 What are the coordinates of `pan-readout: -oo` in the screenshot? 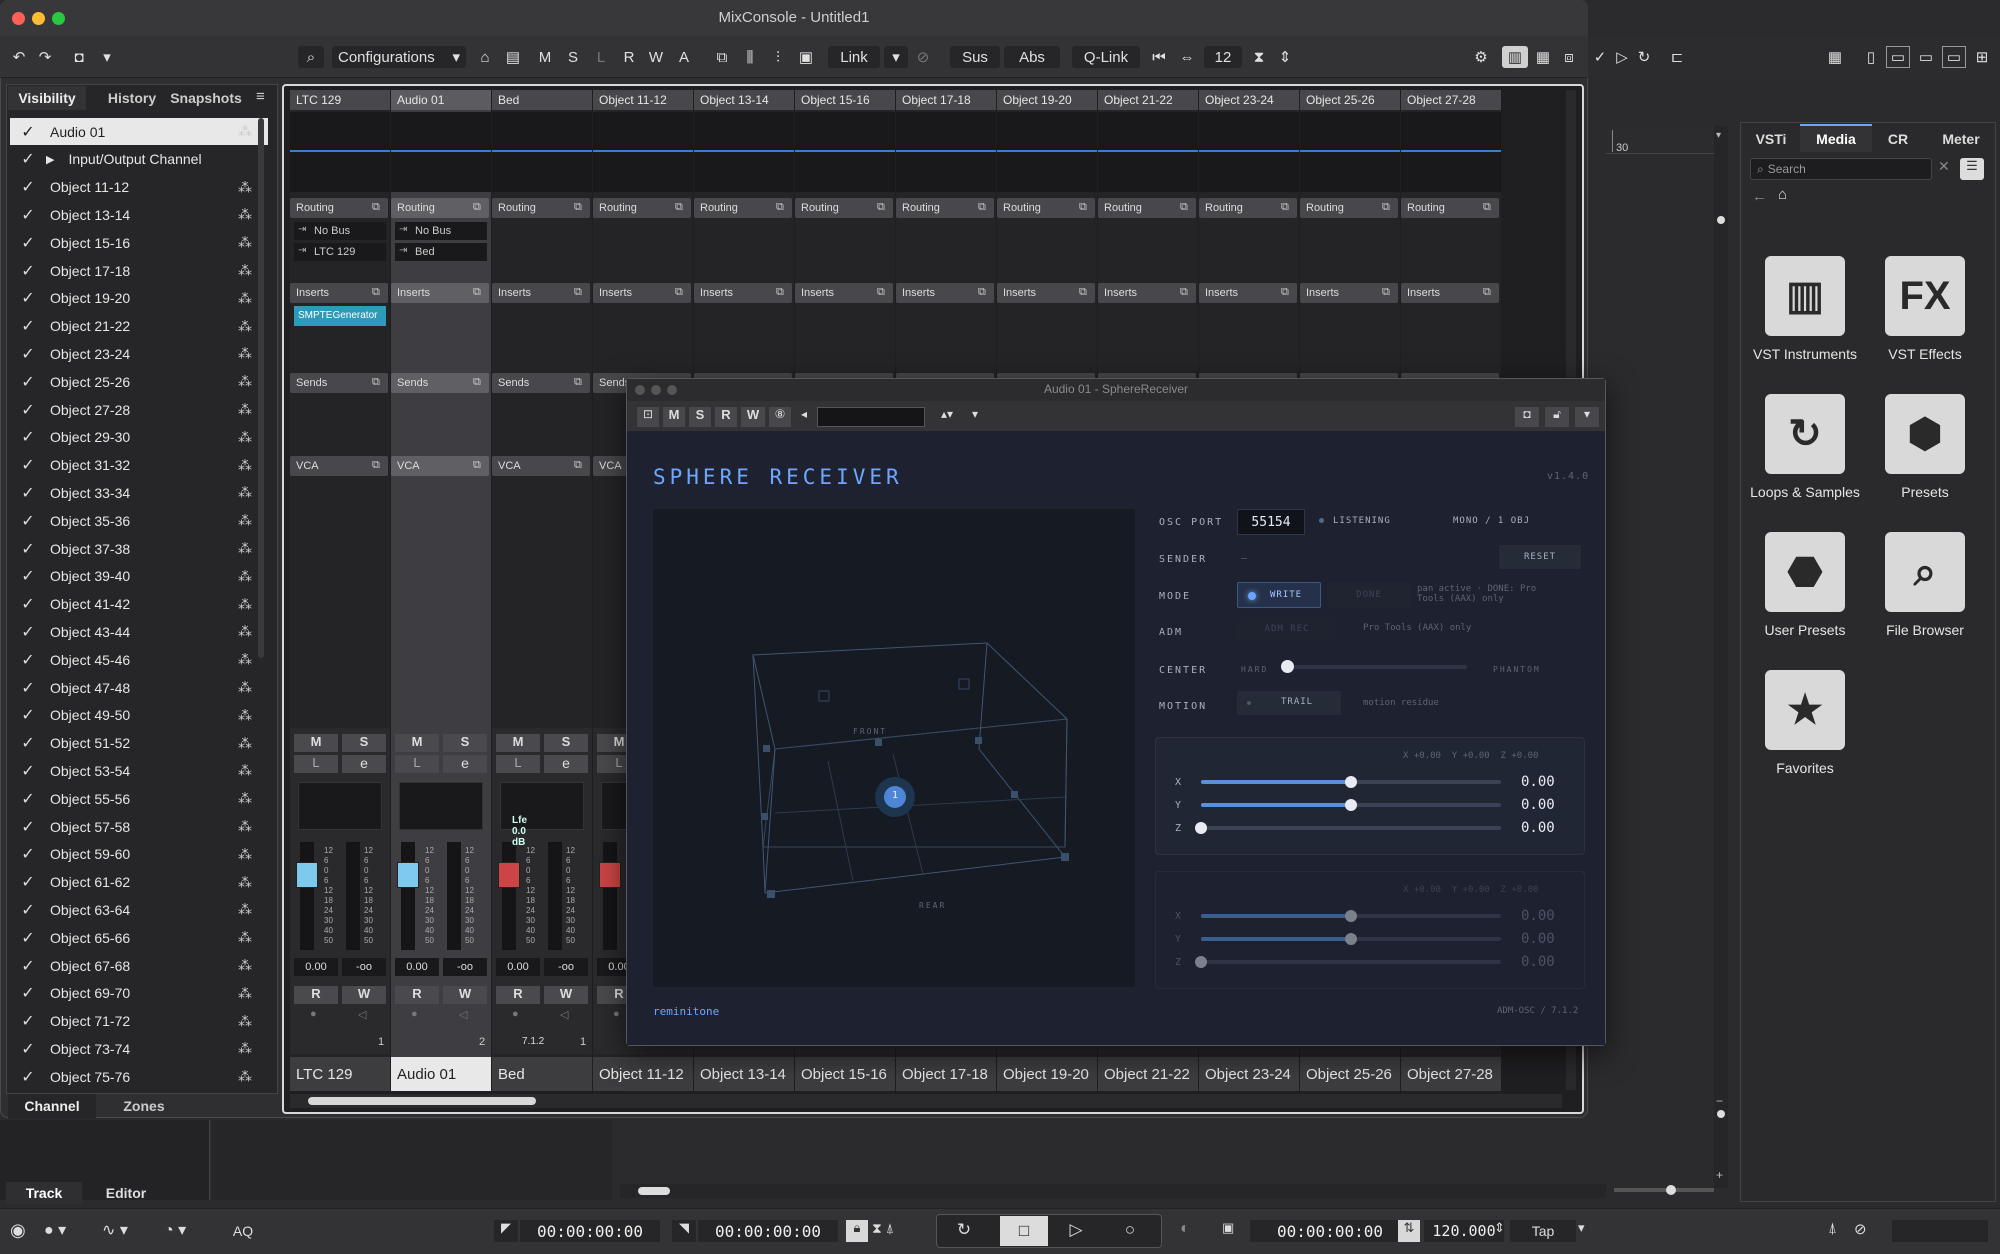 It's located at (465, 967).